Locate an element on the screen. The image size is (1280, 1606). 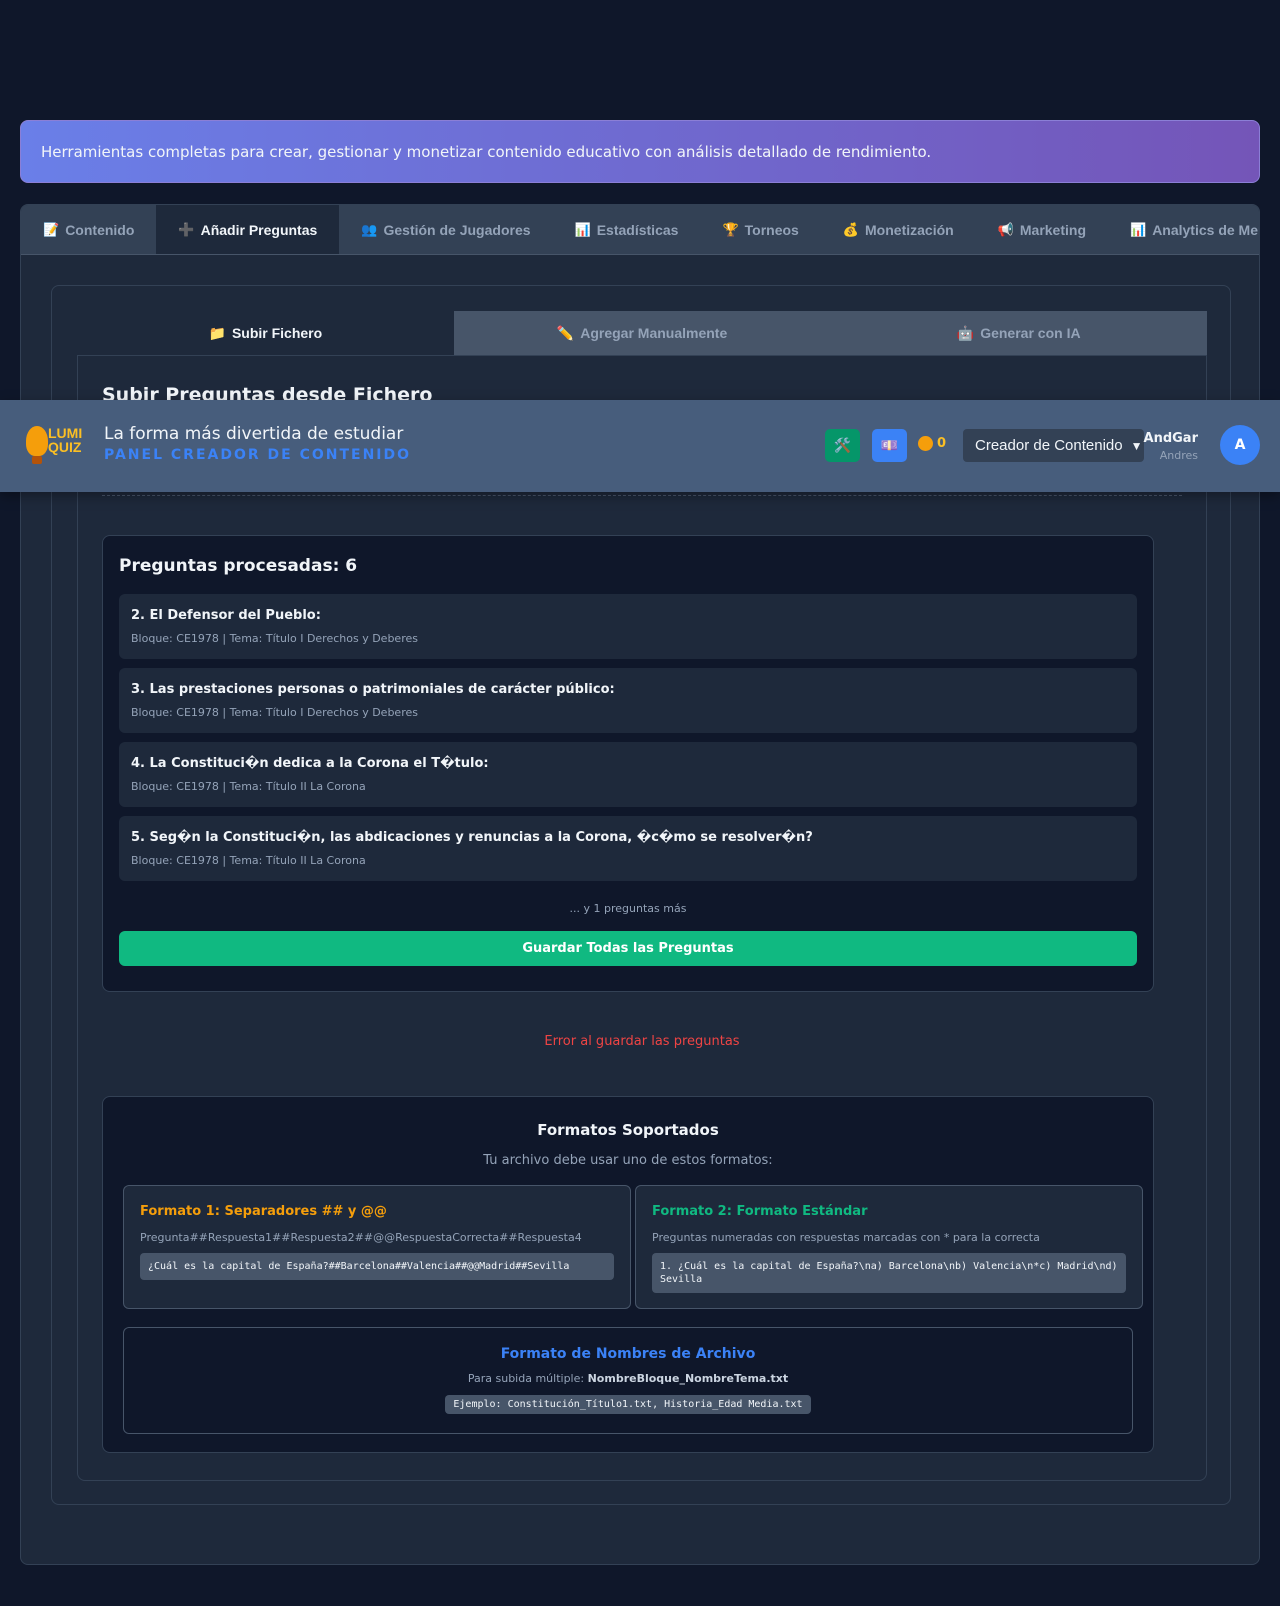
banknote-icon: 💷 is located at coordinates (889, 445).